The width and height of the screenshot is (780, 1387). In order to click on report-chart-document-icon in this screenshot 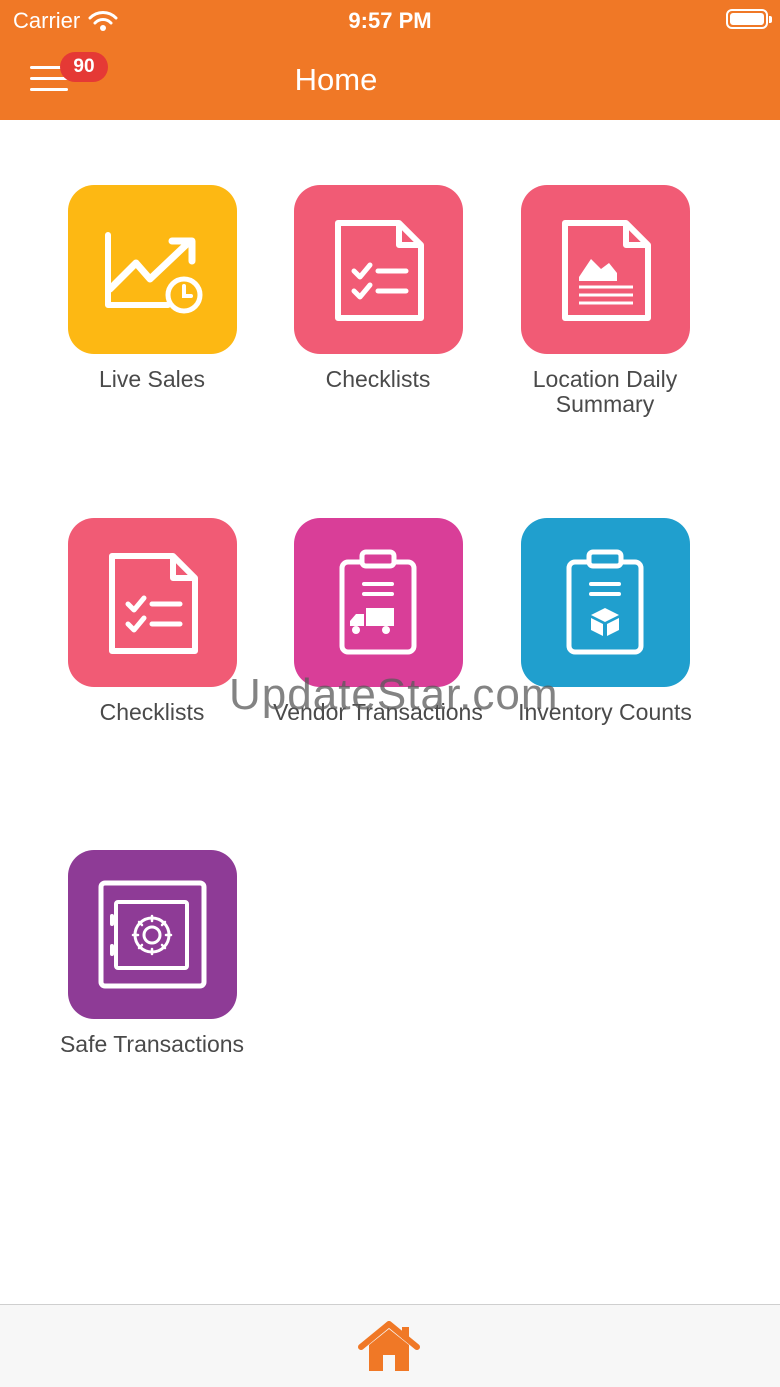, I will do `click(605, 269)`.